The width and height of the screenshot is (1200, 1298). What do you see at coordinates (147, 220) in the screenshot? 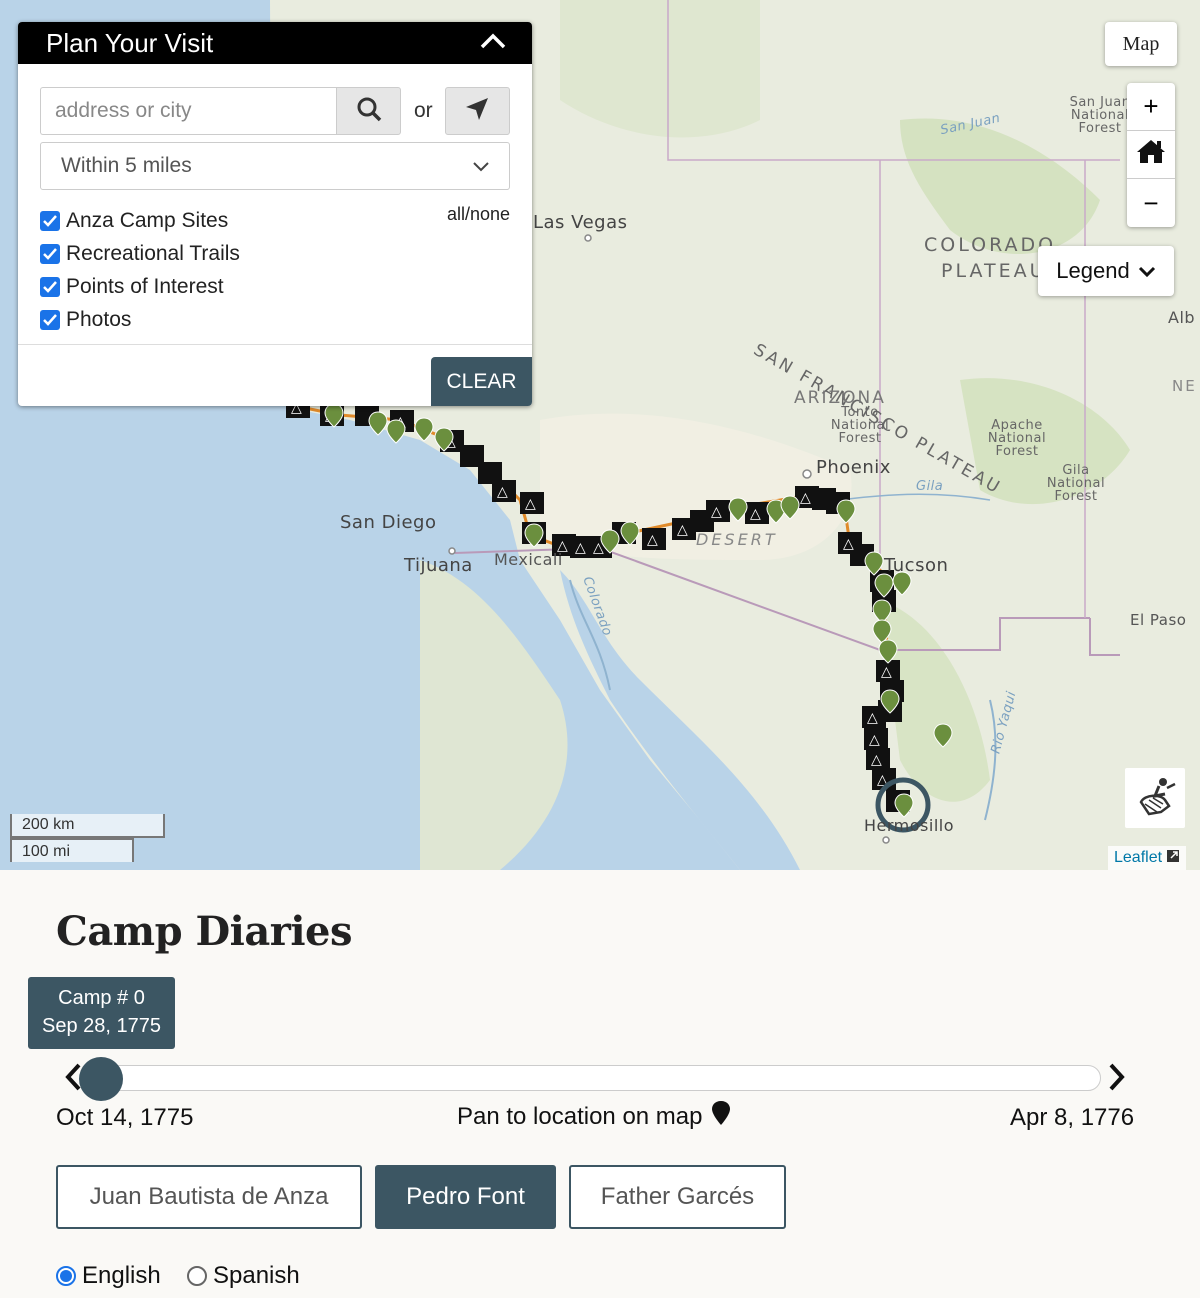
I see `layer-label: Anza Camp Sites` at bounding box center [147, 220].